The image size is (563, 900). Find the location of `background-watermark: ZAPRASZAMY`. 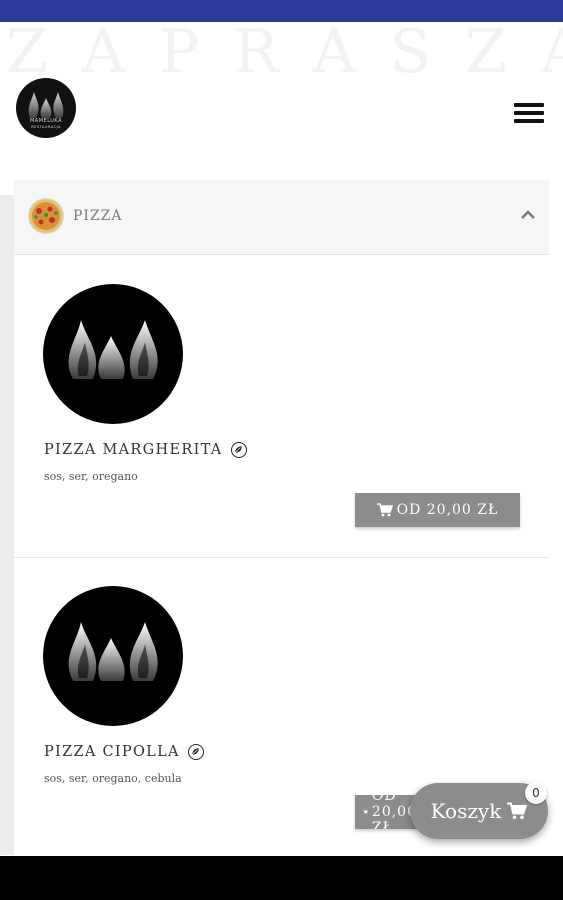

background-watermark: ZAPRASZAMY is located at coordinates (284, 52).